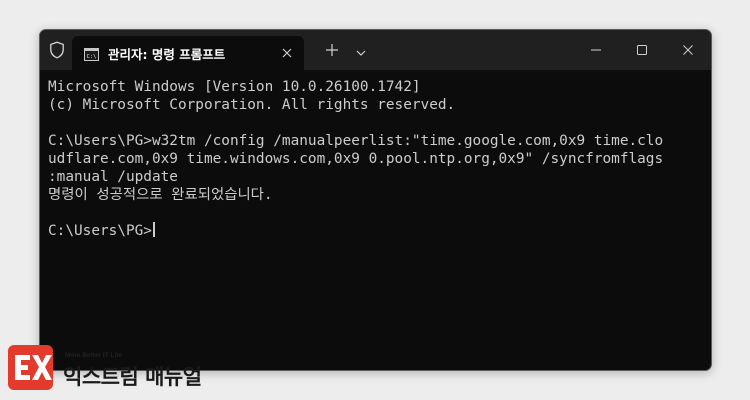 The height and width of the screenshot is (400, 750). Describe the element at coordinates (160, 195) in the screenshot. I see `console-line: 명령이 성공적으로 완료되었습니다.` at that location.